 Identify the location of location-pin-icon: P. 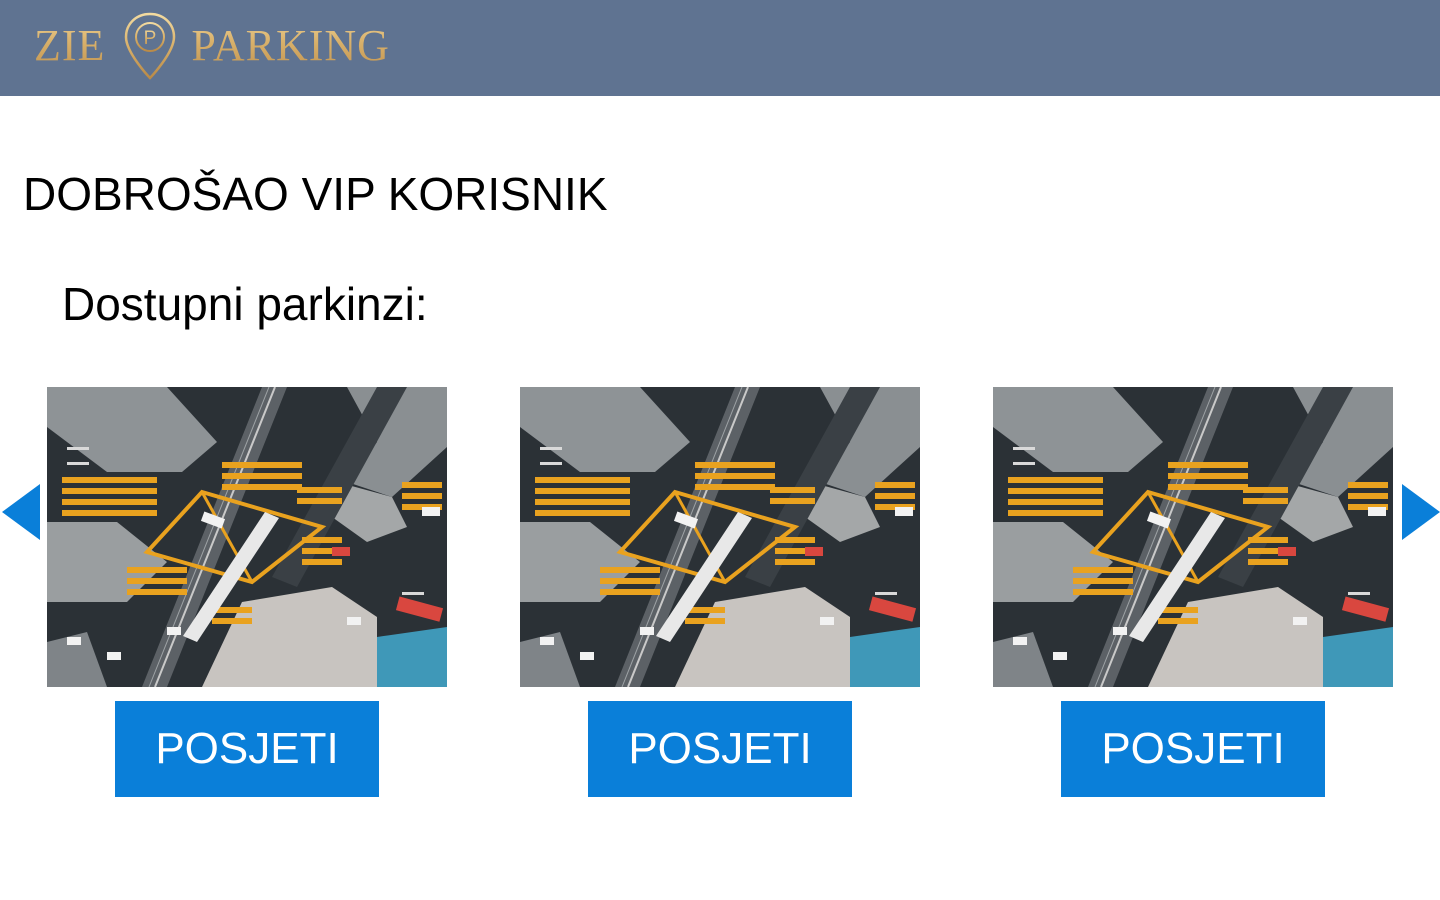
(150, 46).